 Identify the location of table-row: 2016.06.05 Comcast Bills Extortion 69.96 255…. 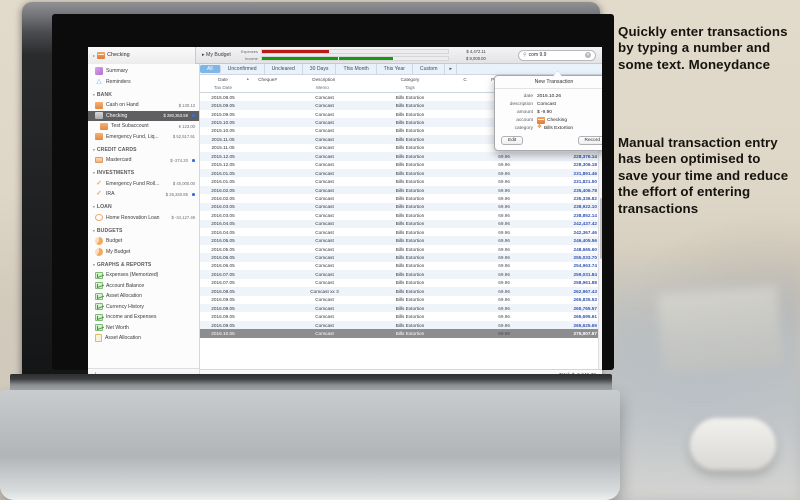
(401, 257).